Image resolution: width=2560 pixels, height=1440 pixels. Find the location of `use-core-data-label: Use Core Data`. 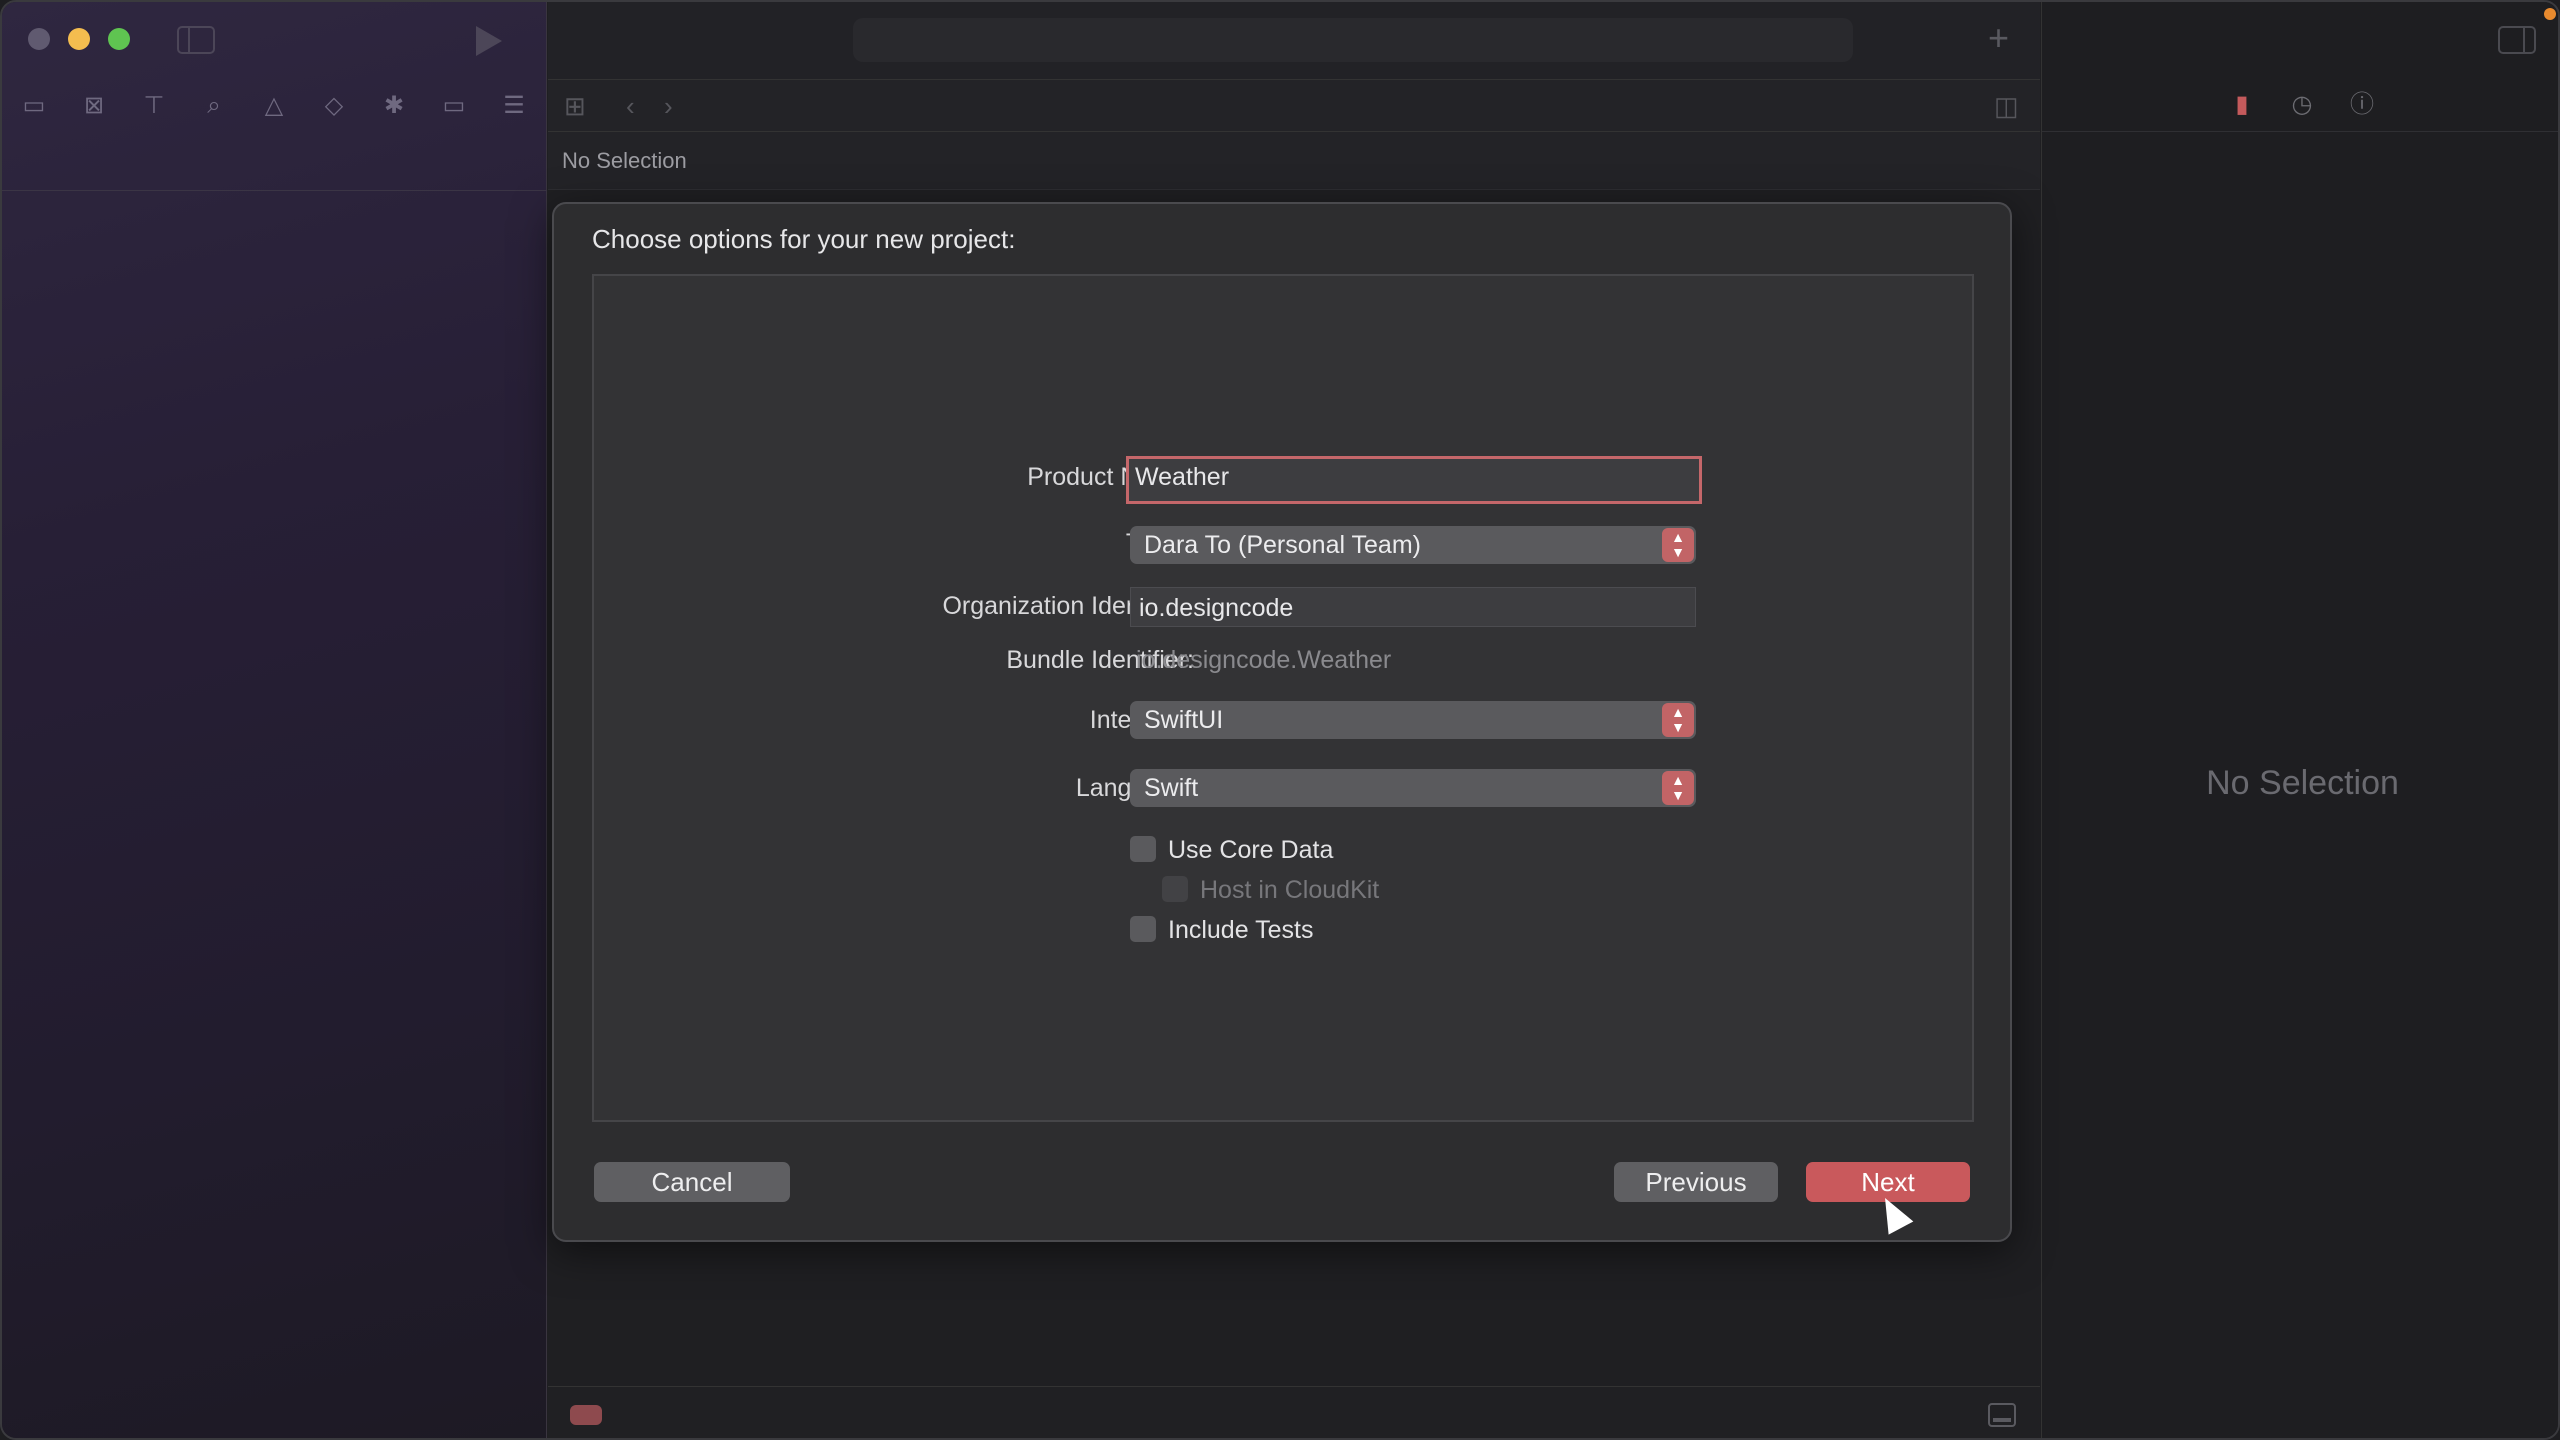

use-core-data-label: Use Core Data is located at coordinates (1251, 850).